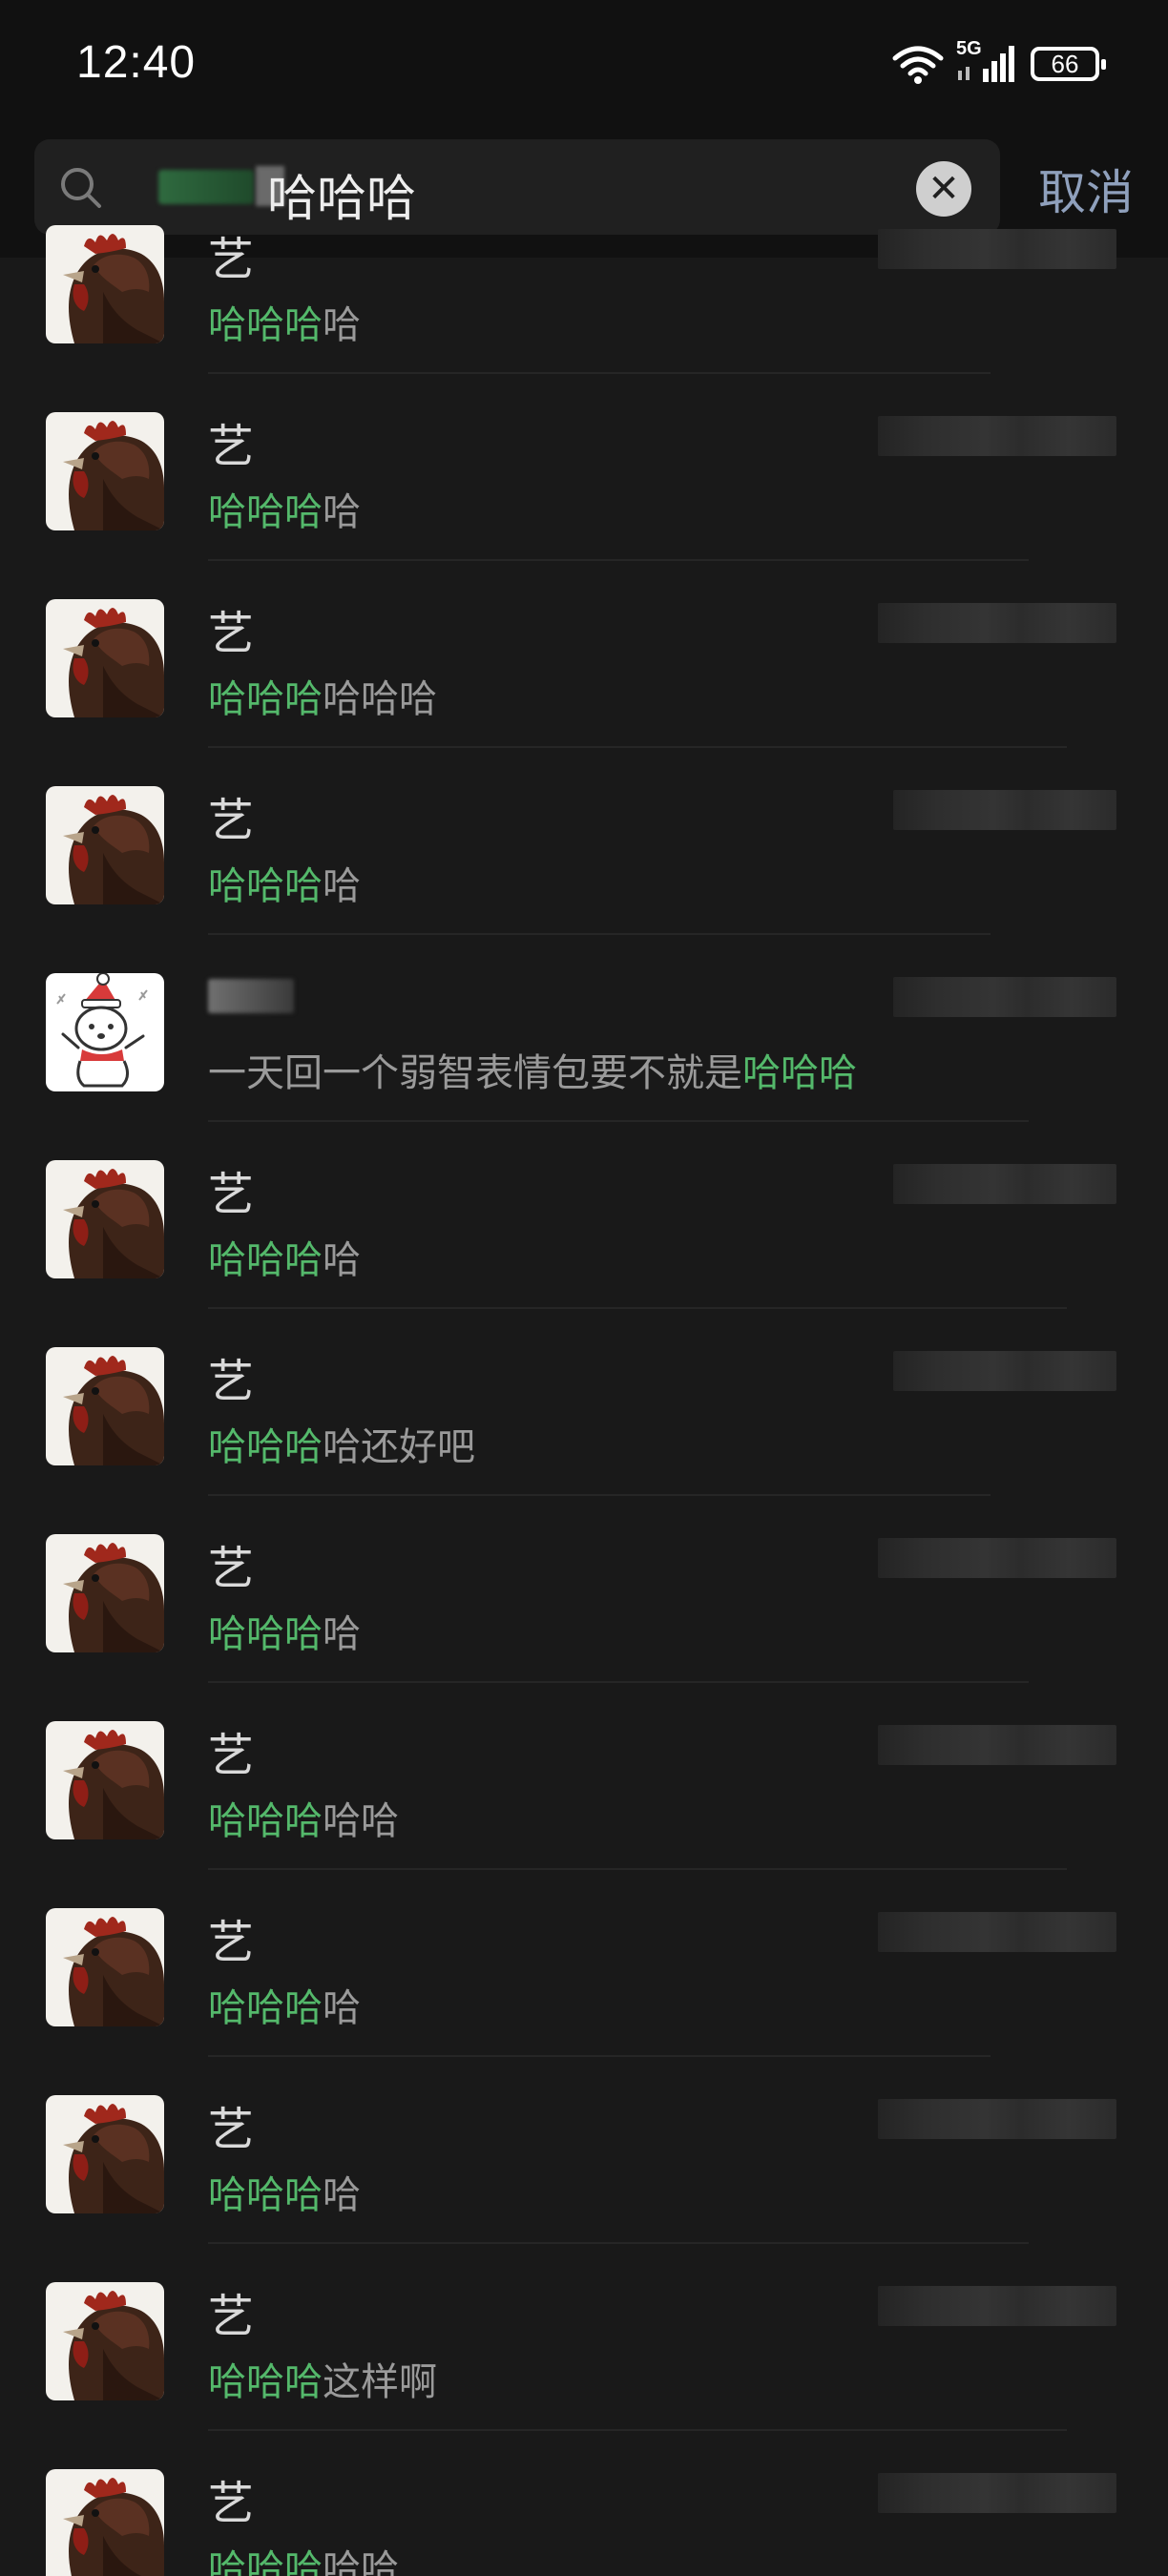 The width and height of the screenshot is (1168, 2576). I want to click on snippet-prefix: 一天回一个弱智表情包要不就是, so click(475, 1073).